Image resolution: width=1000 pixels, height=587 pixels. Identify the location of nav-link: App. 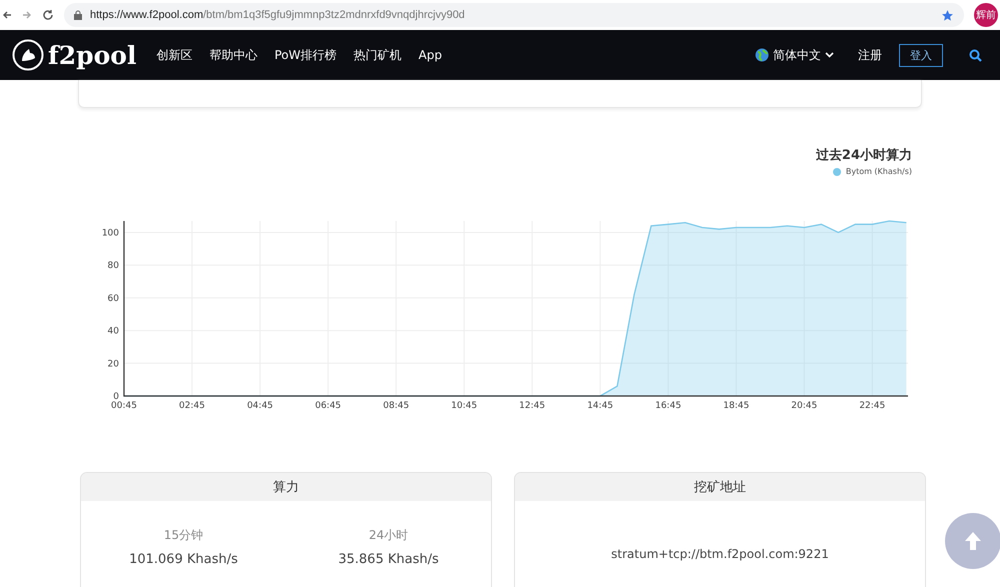
(430, 55).